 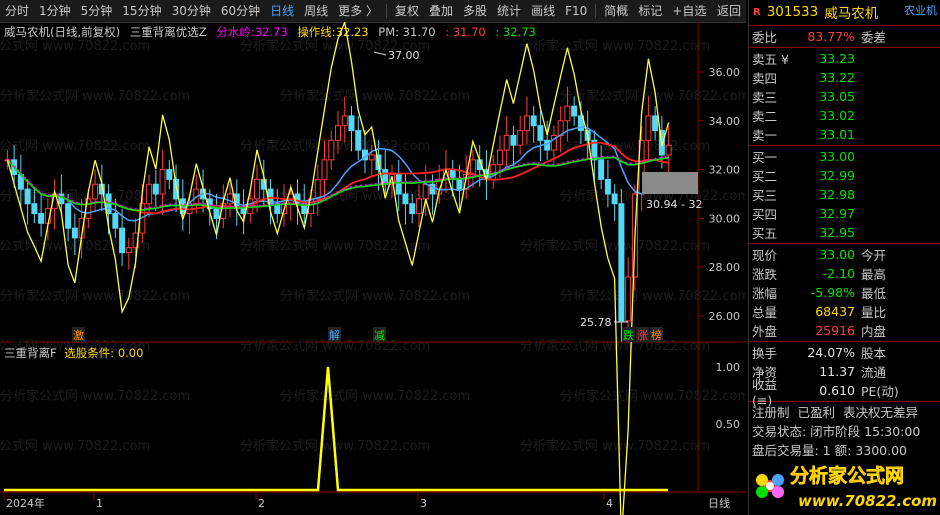 What do you see at coordinates (55, 11) in the screenshot?
I see `toolbar-item: 1分钟` at bounding box center [55, 11].